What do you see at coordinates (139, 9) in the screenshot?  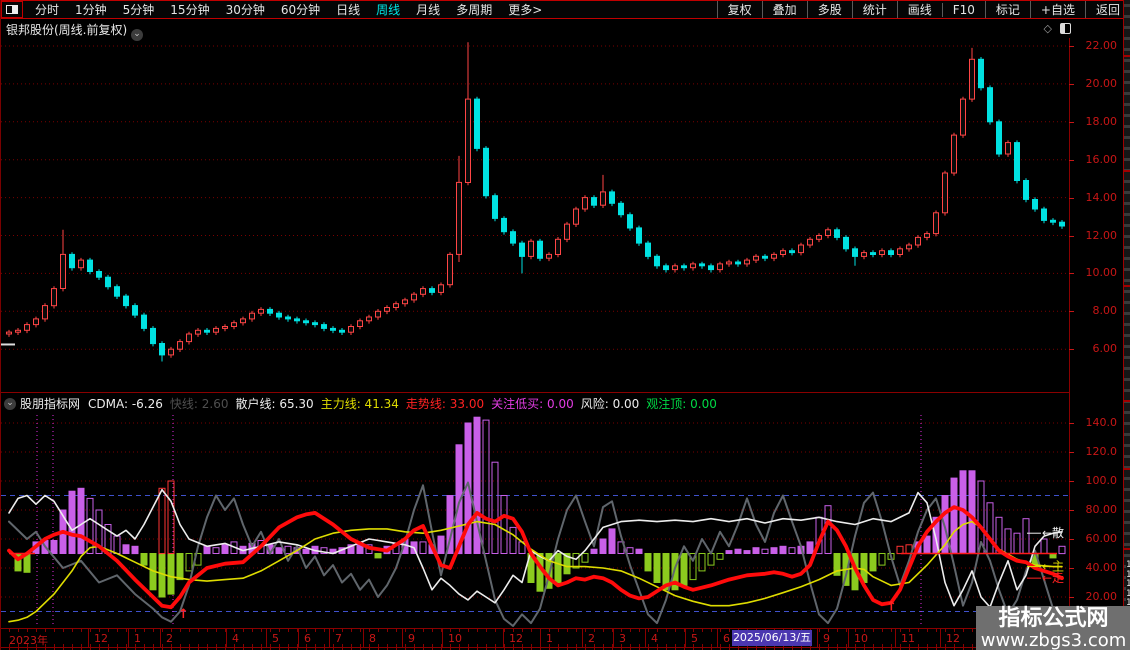 I see `period-tab-2: 5分钟` at bounding box center [139, 9].